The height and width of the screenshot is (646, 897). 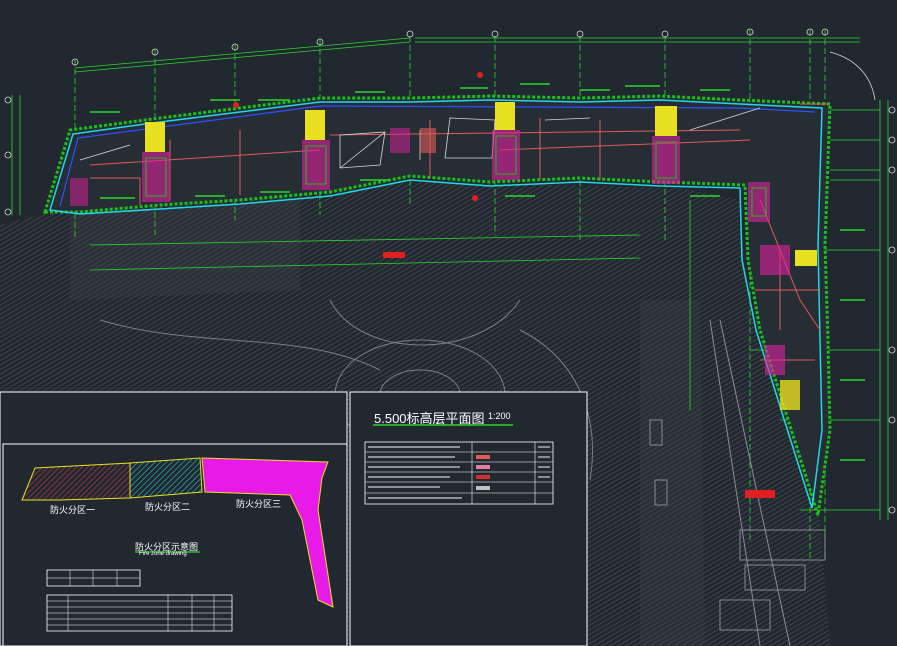 What do you see at coordinates (73, 511) in the screenshot?
I see `fire-zone-one-label: 防火分区一` at bounding box center [73, 511].